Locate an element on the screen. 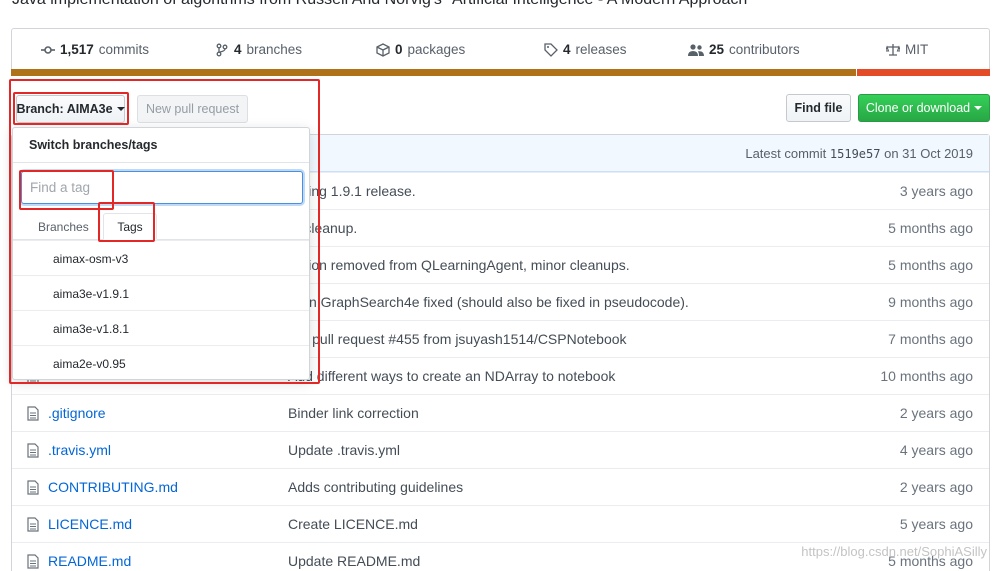  commit-message-link: Update .travis.yml is located at coordinates (344, 450).